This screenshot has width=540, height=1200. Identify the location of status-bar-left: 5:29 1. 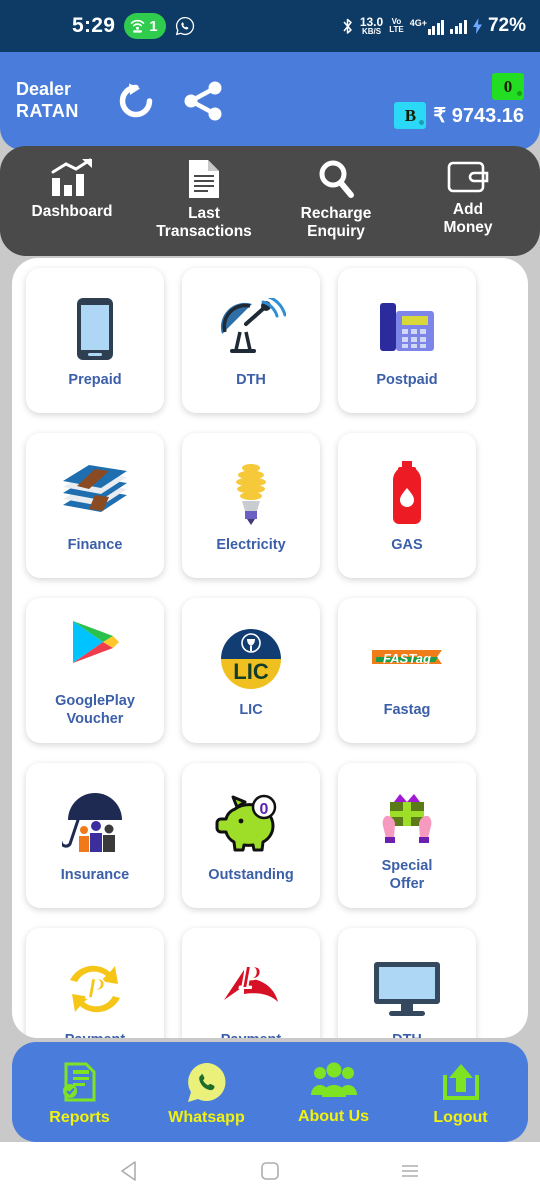
(104, 26).